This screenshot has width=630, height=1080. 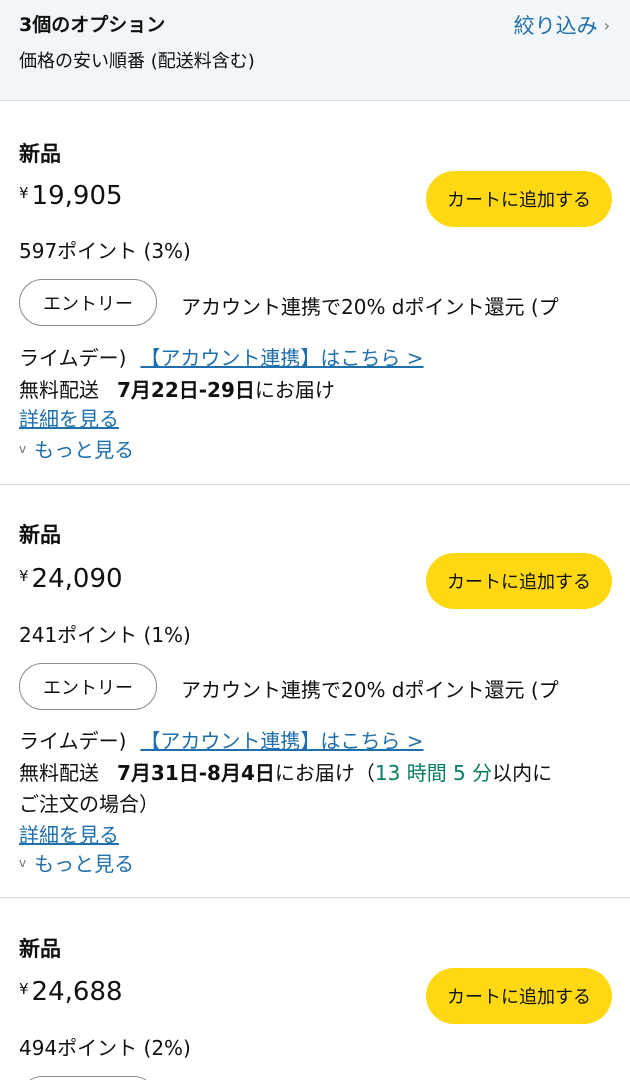 I want to click on filter-button: 絞り込み ›, so click(x=562, y=25).